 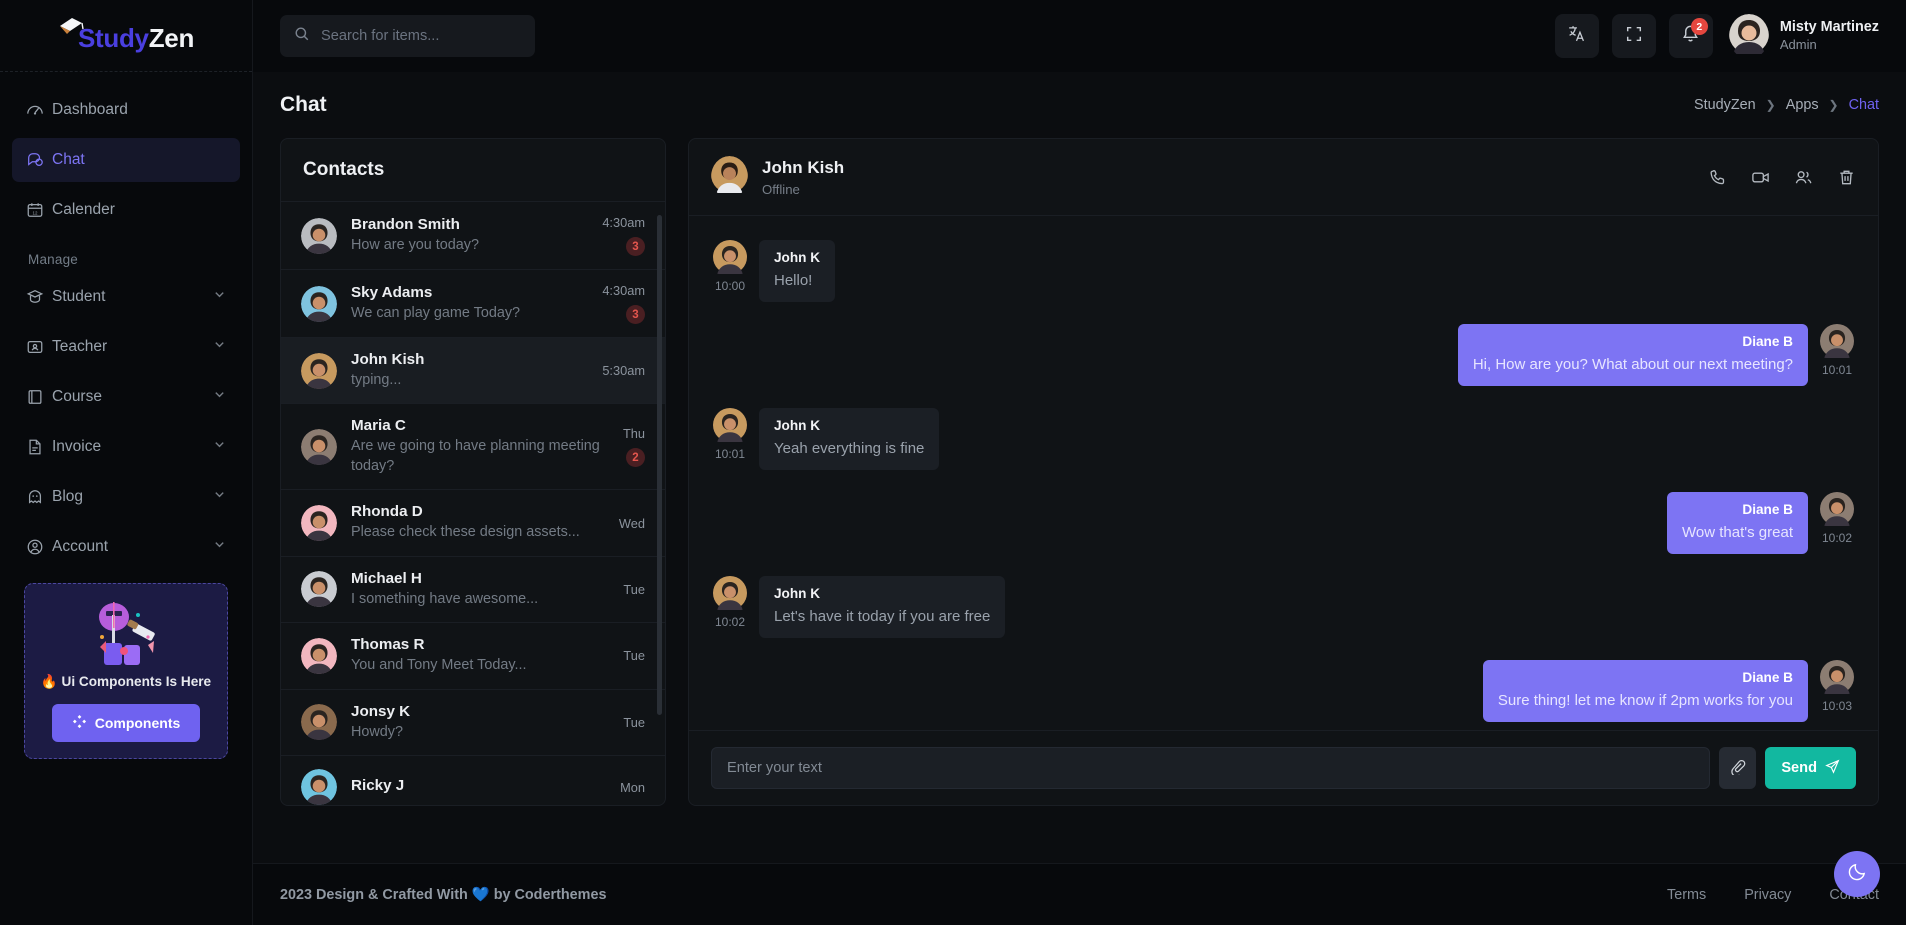 I want to click on contacts-header: Contacts, so click(x=473, y=170).